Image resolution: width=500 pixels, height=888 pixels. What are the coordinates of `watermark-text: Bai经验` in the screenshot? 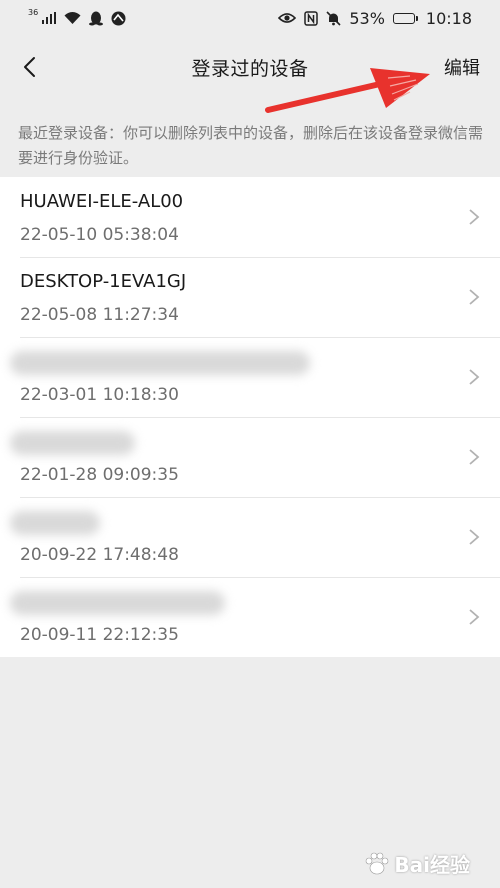 It's located at (432, 865).